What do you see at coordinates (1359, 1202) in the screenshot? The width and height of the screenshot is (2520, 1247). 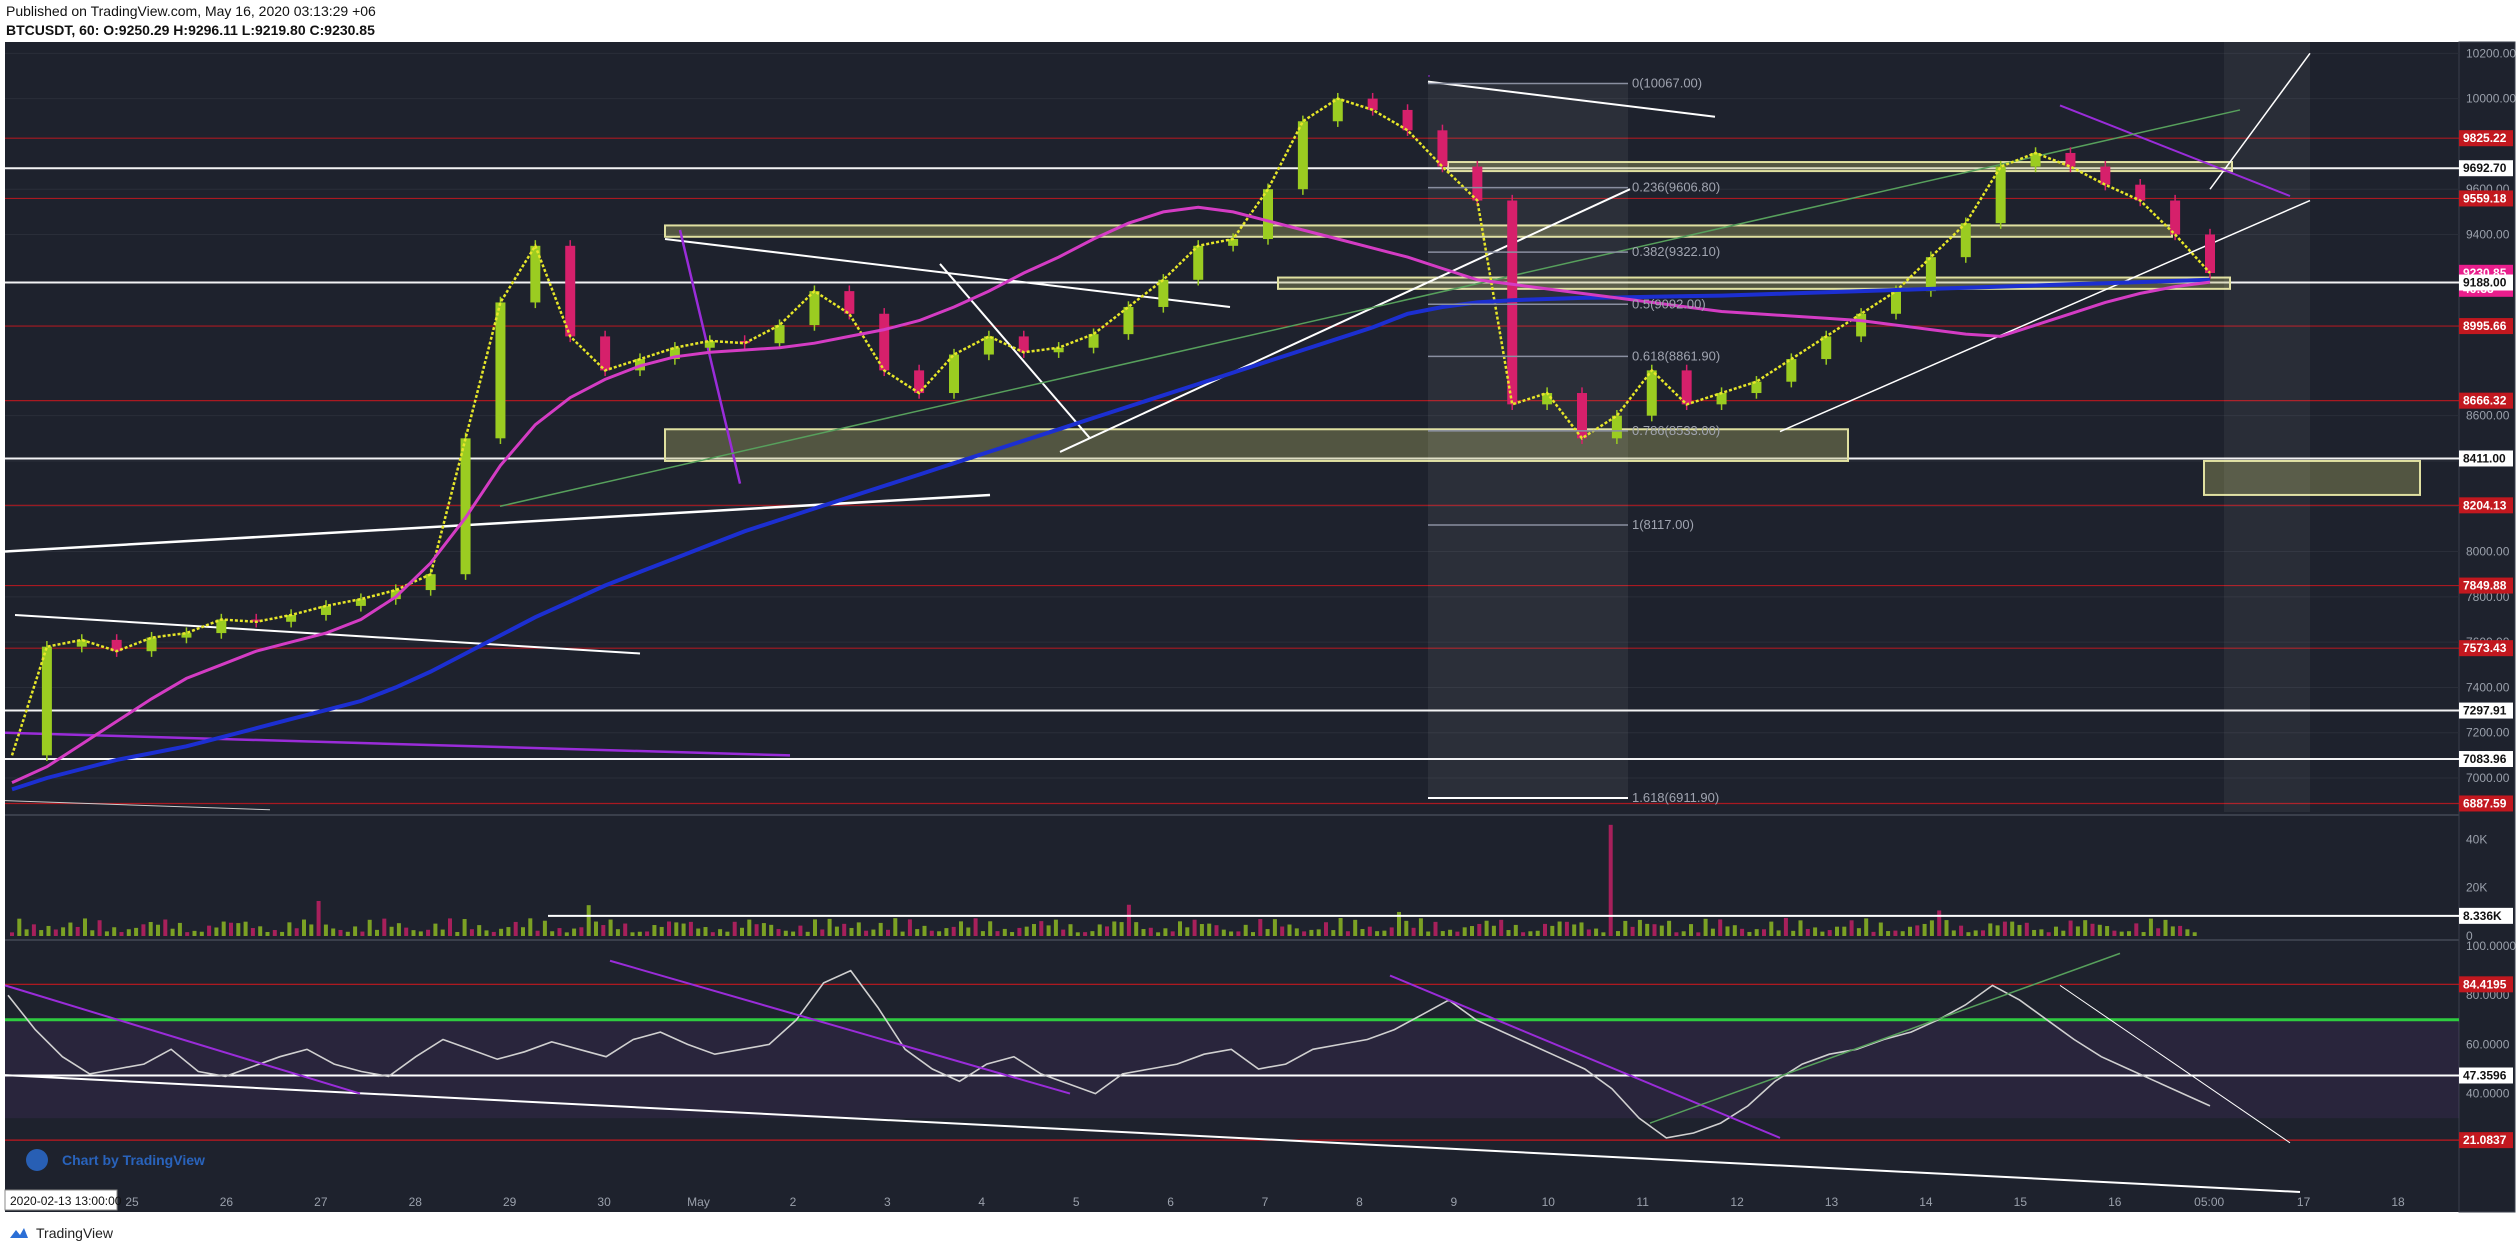 I see `time-tick-label: 8` at bounding box center [1359, 1202].